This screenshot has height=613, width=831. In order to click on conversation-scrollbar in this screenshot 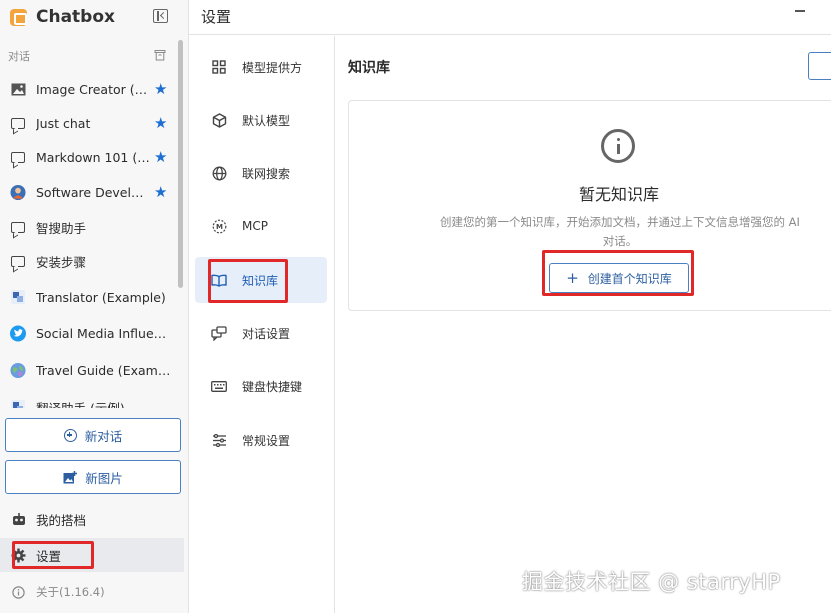, I will do `click(180, 164)`.